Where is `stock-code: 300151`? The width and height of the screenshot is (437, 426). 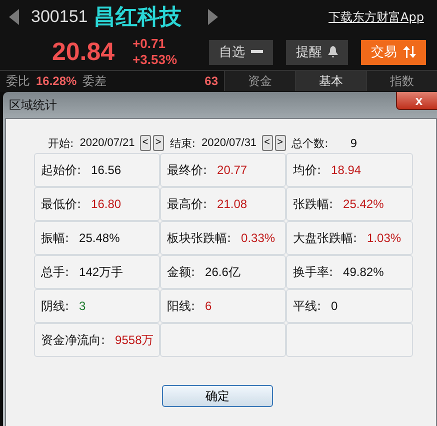 stock-code: 300151 is located at coordinates (59, 17).